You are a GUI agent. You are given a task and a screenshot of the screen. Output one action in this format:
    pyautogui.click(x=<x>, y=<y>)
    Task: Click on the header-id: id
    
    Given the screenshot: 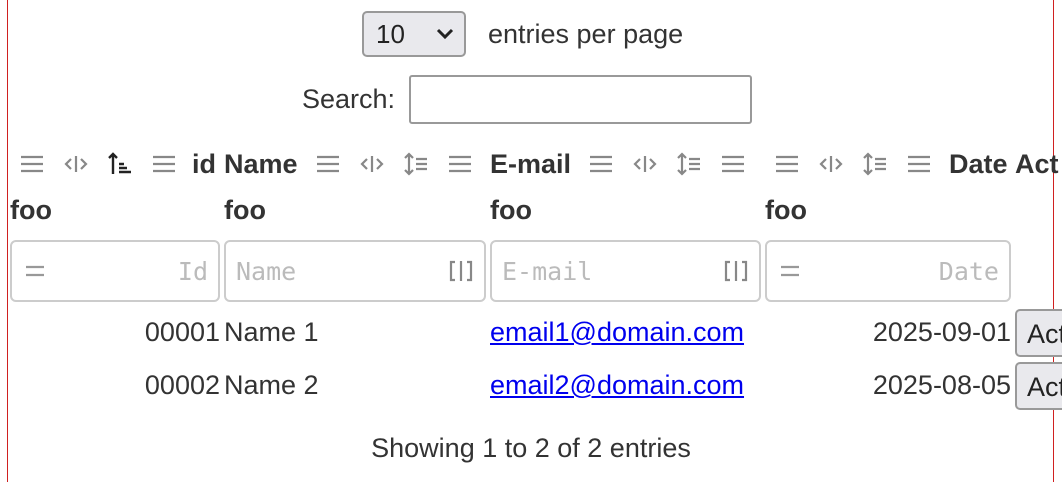 What is the action you would take?
    pyautogui.click(x=113, y=164)
    